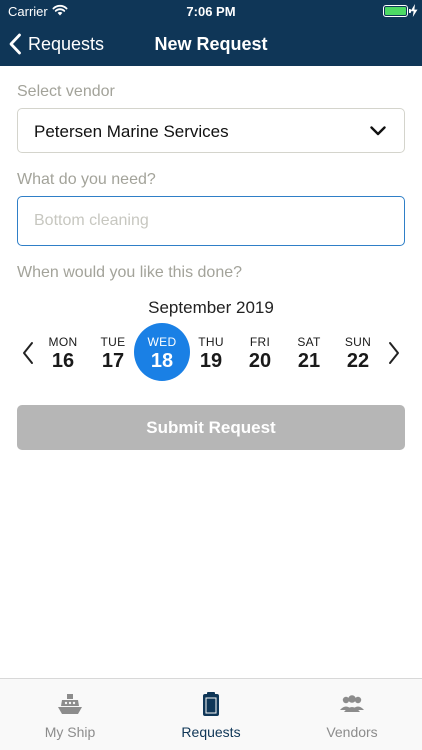  I want to click on day-cell: TUE 17, so click(113, 352).